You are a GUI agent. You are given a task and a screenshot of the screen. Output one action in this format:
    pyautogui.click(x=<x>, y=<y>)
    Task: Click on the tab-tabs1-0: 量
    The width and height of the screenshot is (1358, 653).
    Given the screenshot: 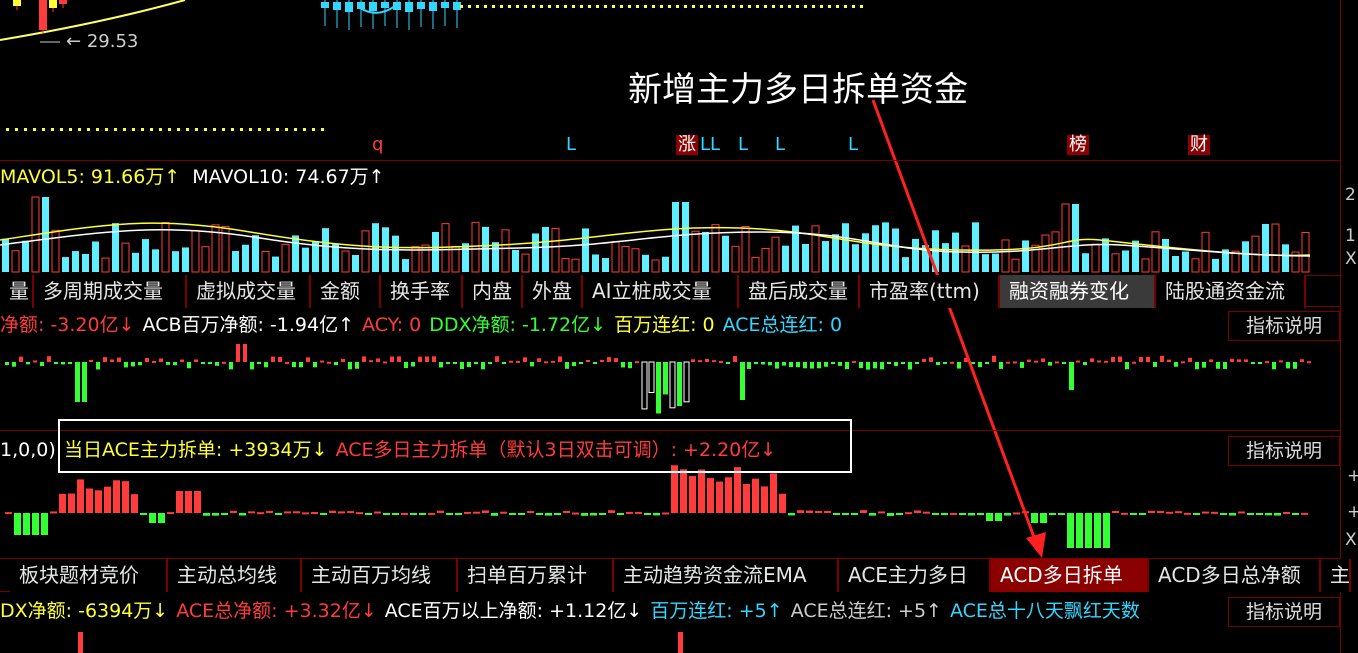 What is the action you would take?
    pyautogui.click(x=17, y=291)
    